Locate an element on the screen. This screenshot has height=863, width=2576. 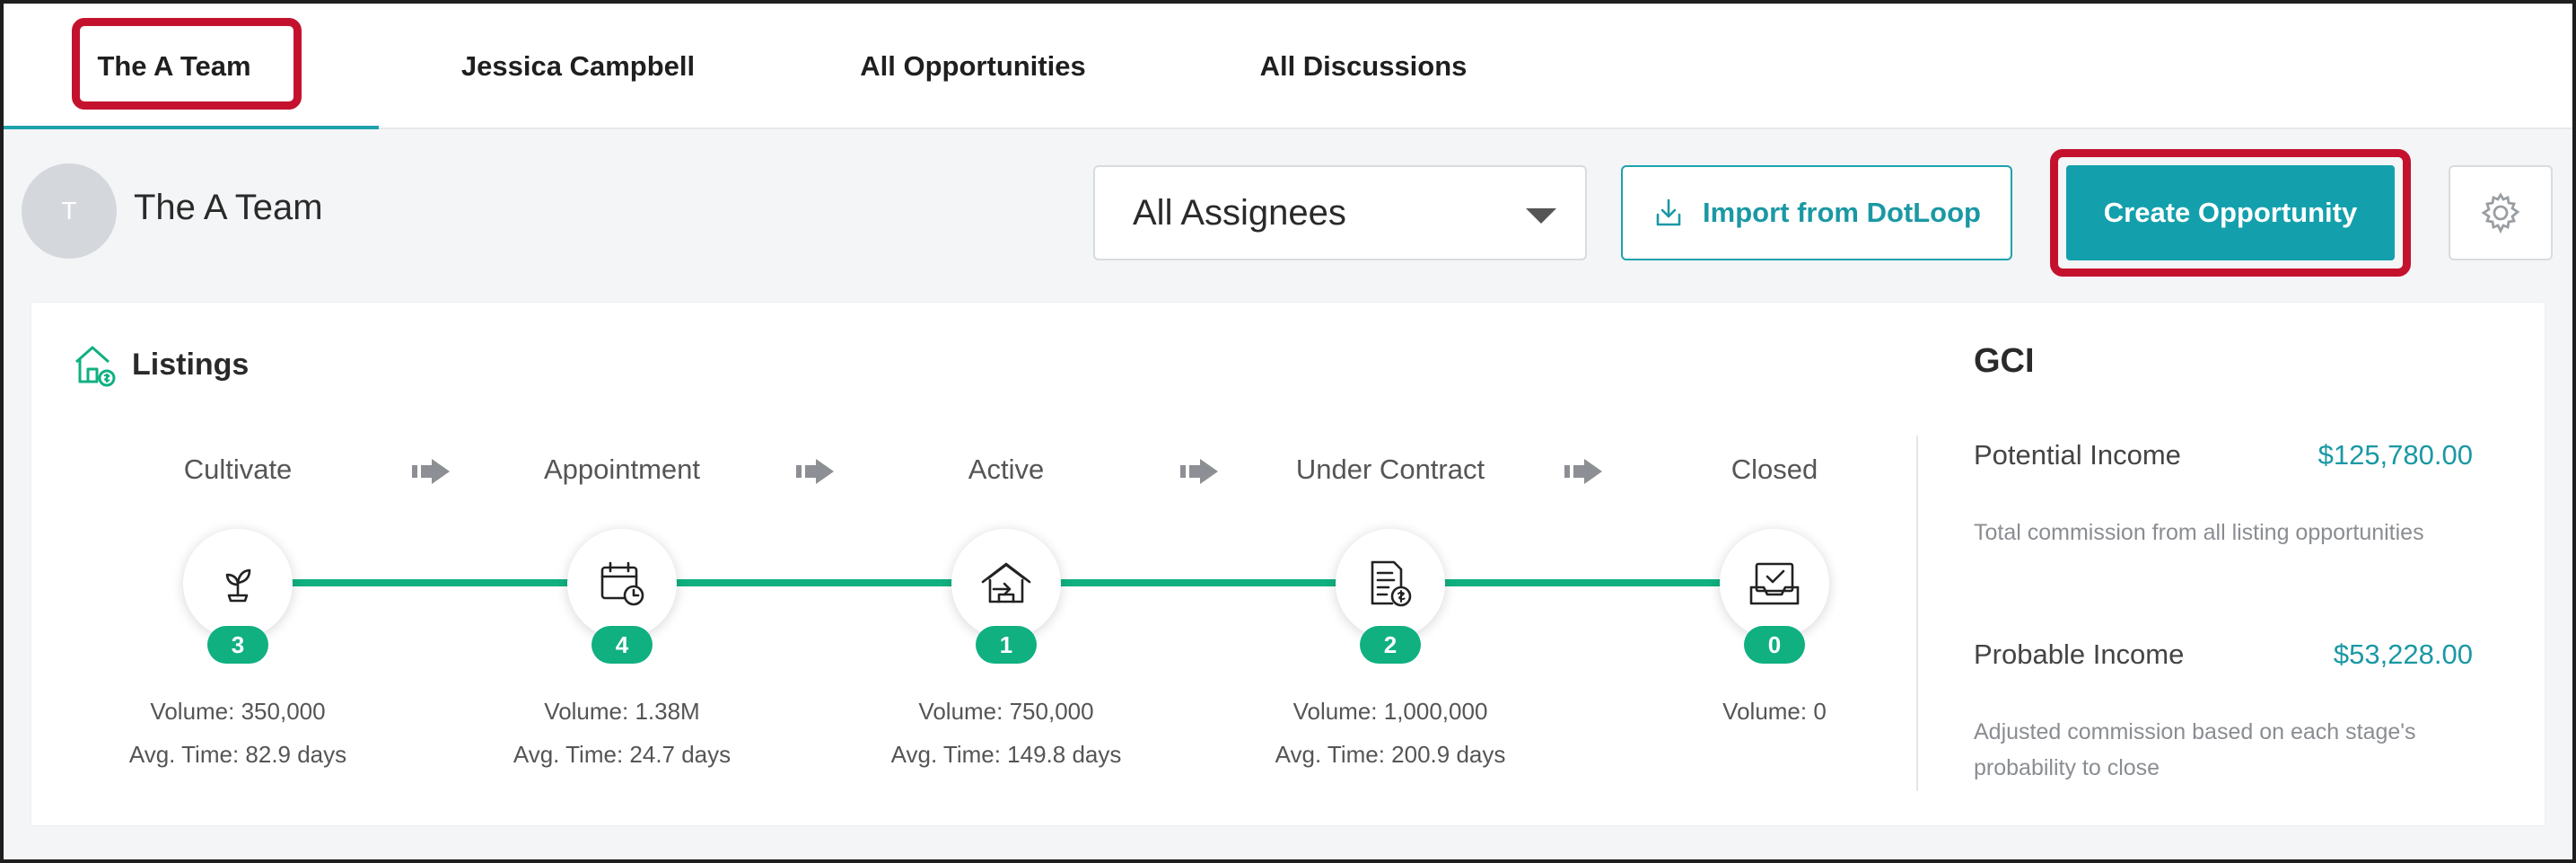
stage-avg-time: Avg. Time: 149.8 days is located at coordinates (1006, 754).